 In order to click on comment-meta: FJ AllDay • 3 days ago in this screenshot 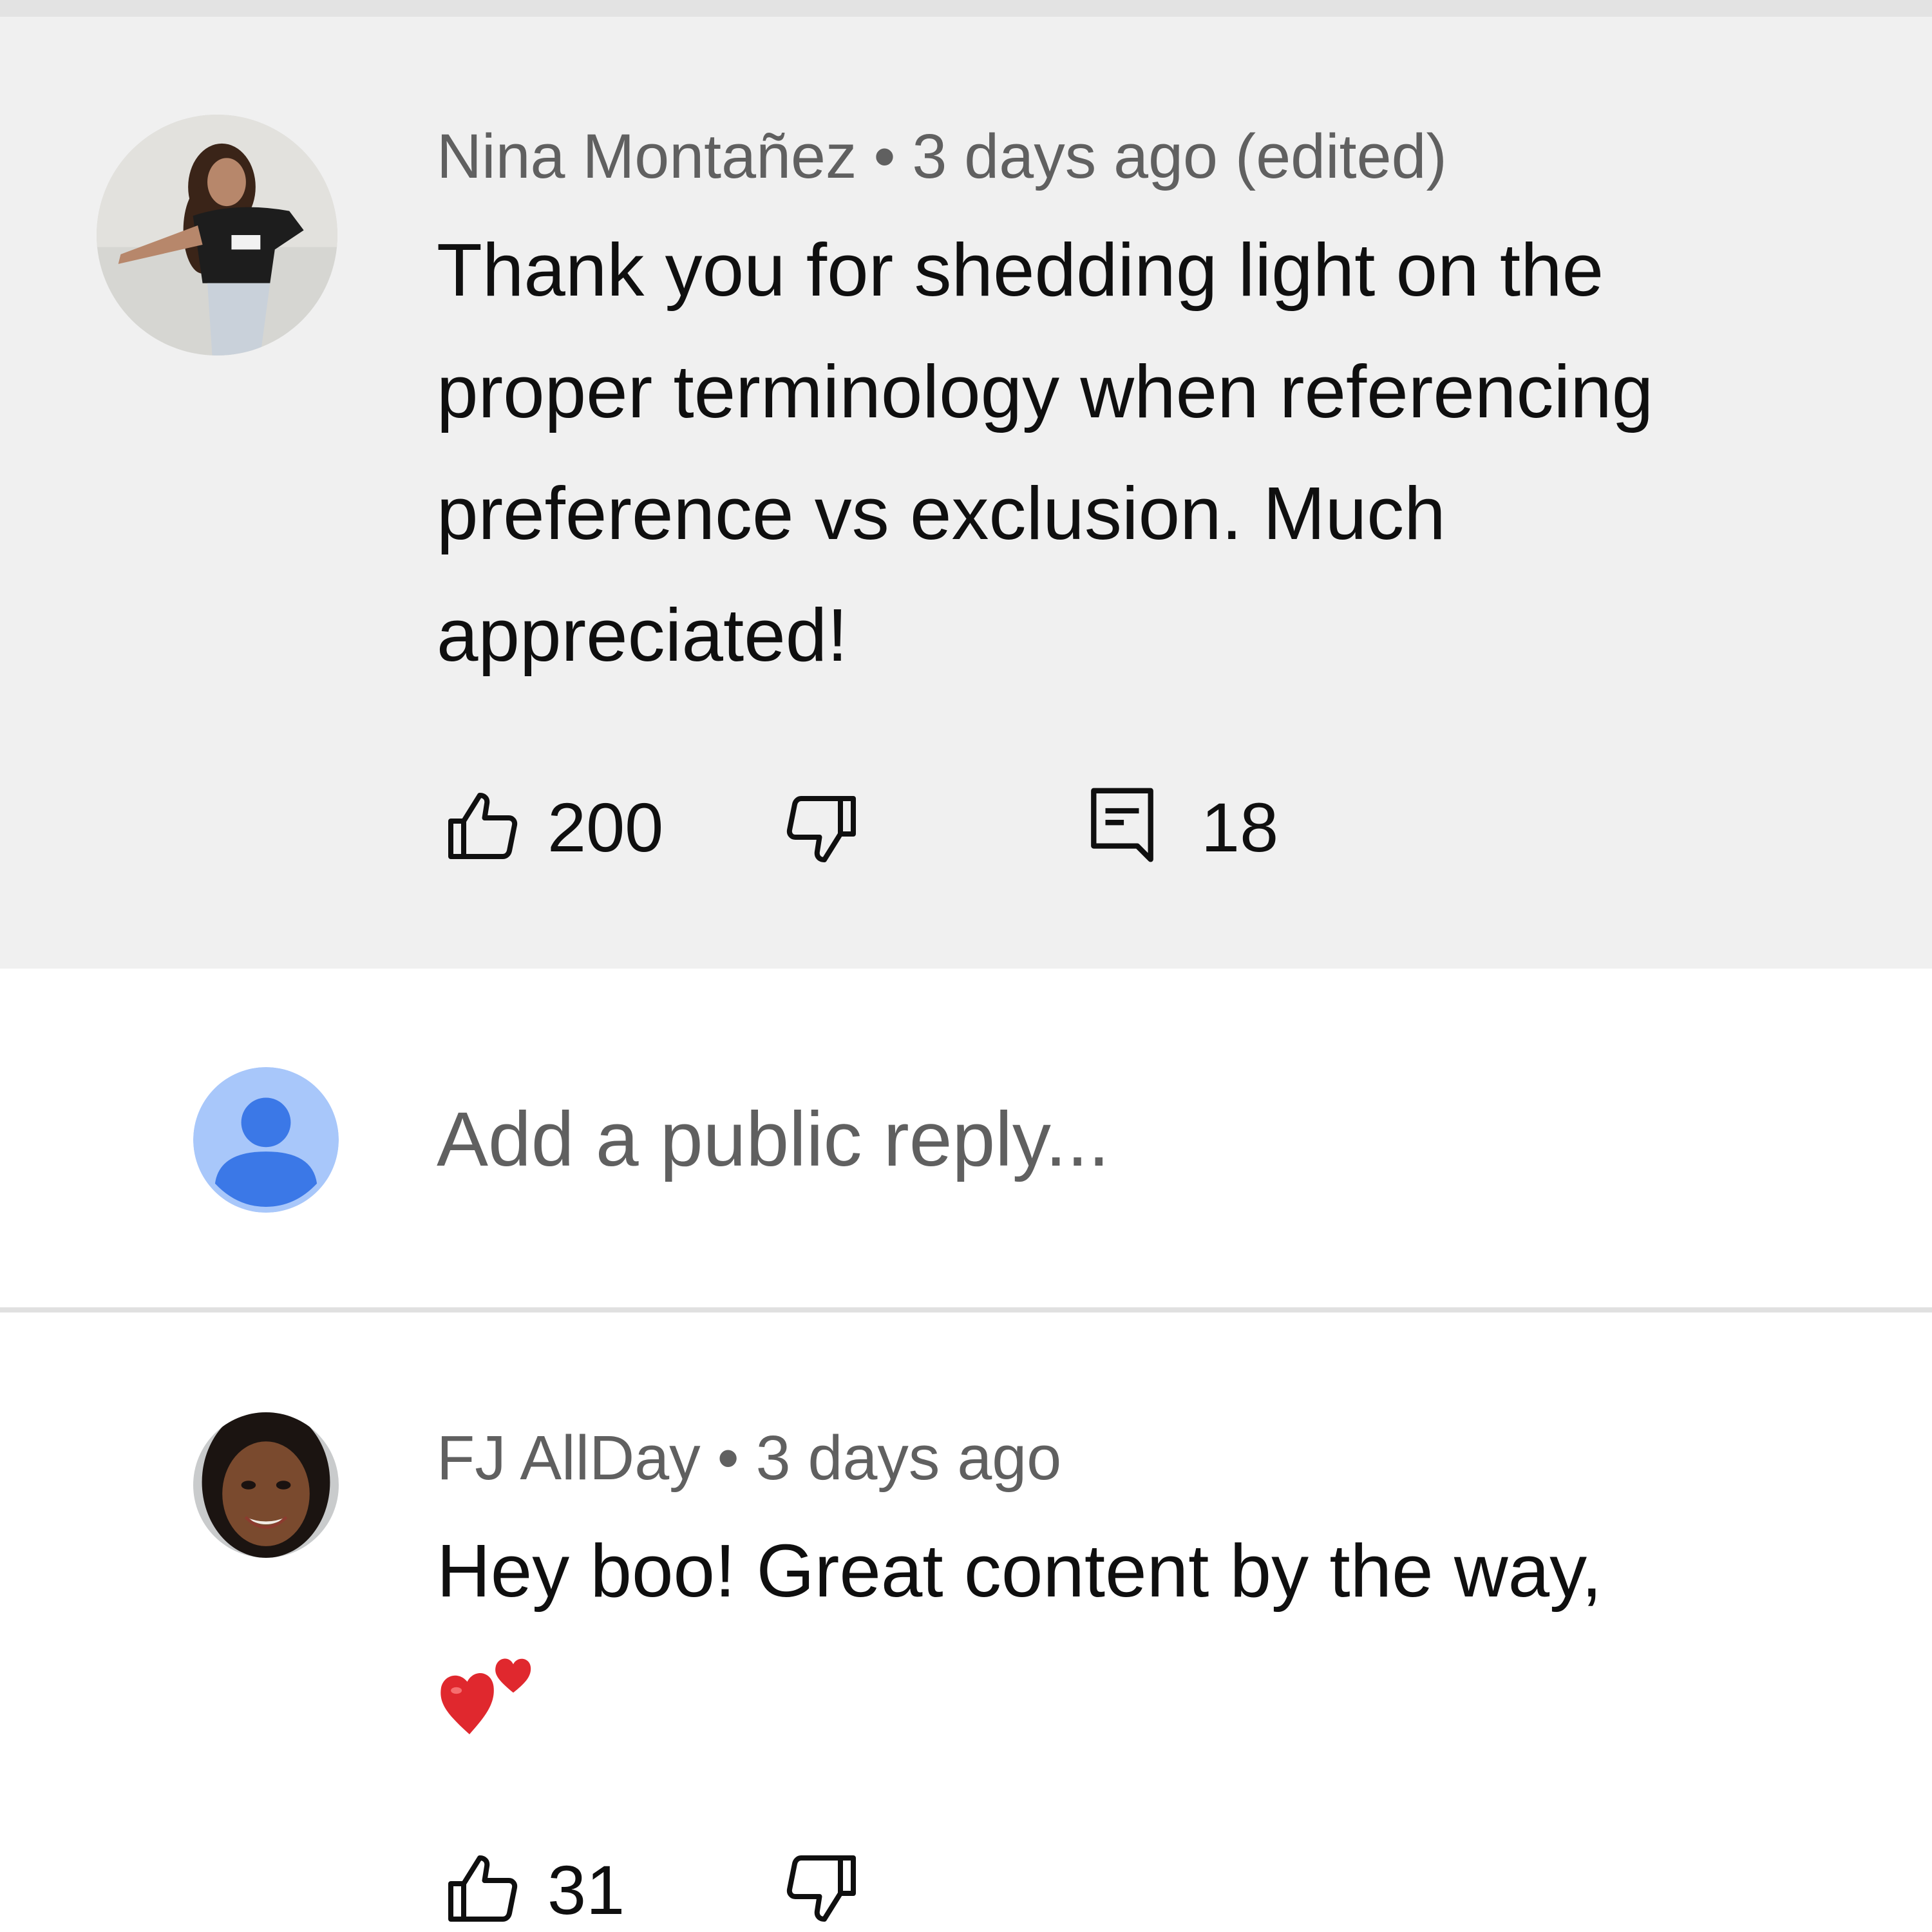, I will do `click(749, 1457)`.